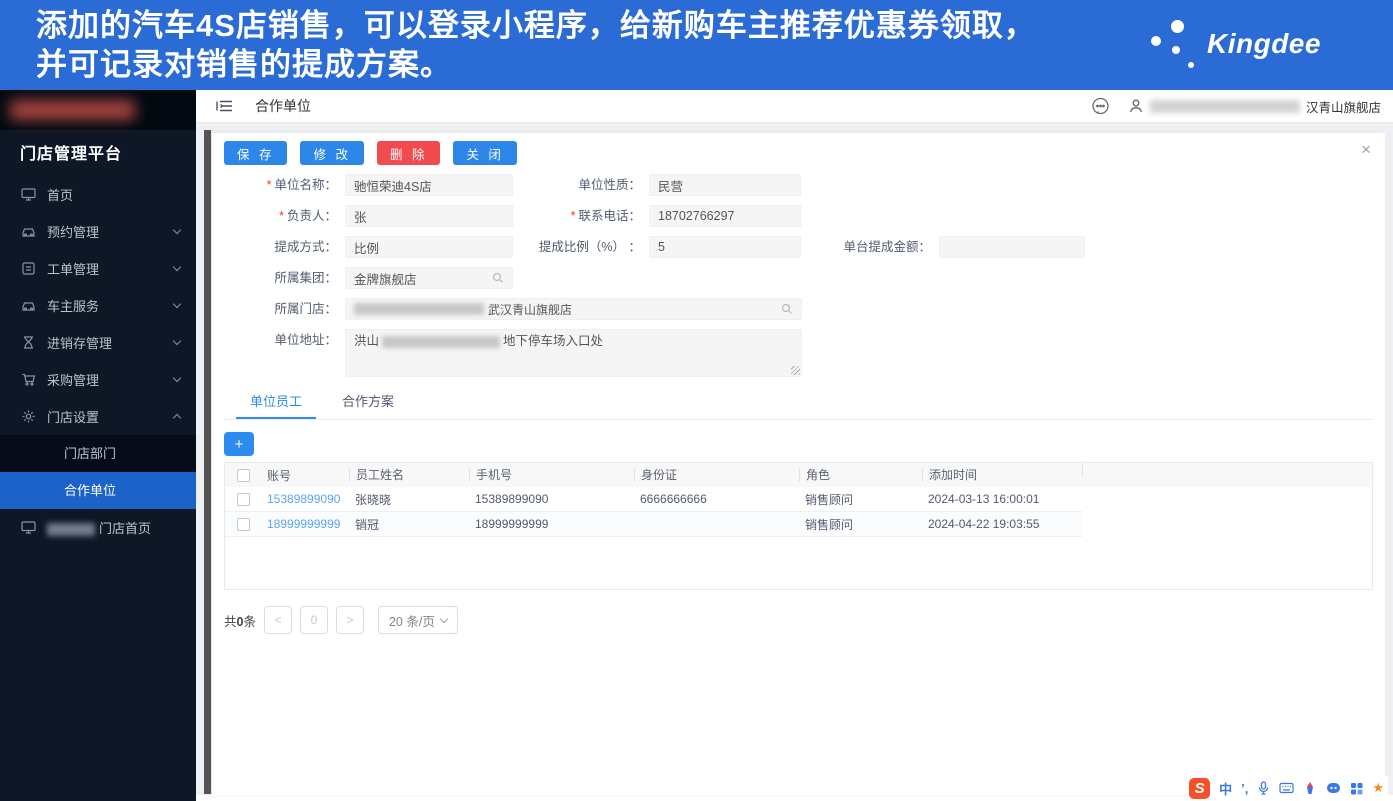 The image size is (1393, 801). I want to click on sidebar-item-reservation: 预约管理, so click(98, 231).